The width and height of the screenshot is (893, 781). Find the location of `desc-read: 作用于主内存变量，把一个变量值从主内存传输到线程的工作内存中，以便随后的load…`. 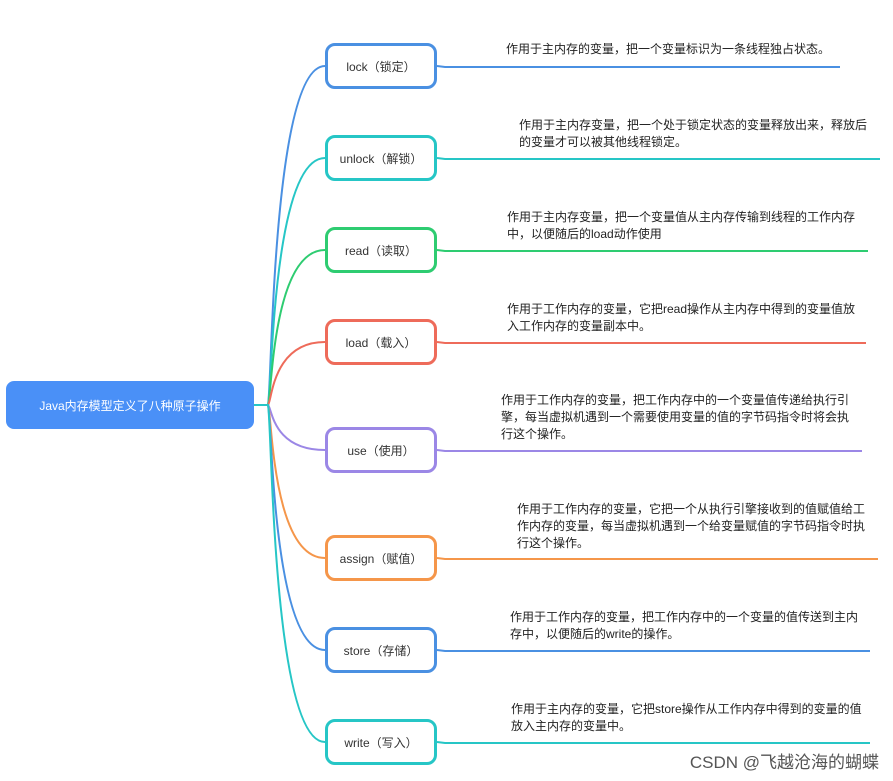

desc-read: 作用于主内存变量，把一个变量值从主内存传输到线程的工作内存中，以便随后的load… is located at coordinates (681, 225).